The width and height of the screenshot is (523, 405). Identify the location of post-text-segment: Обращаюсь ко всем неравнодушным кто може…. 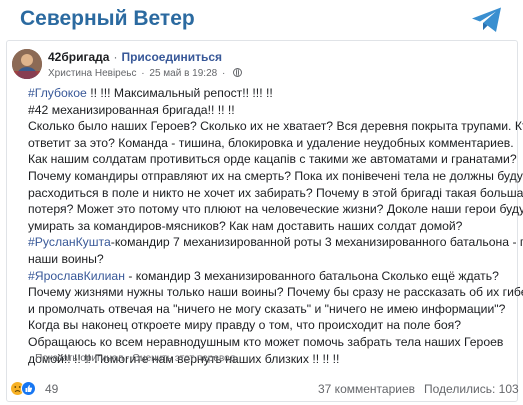
(266, 341).